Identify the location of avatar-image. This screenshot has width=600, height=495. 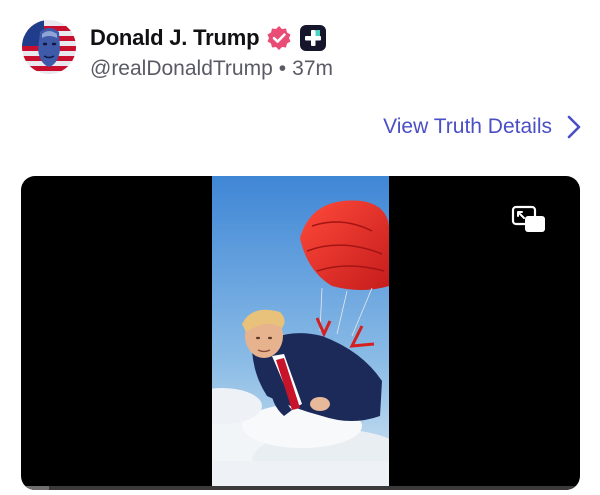
(49, 47).